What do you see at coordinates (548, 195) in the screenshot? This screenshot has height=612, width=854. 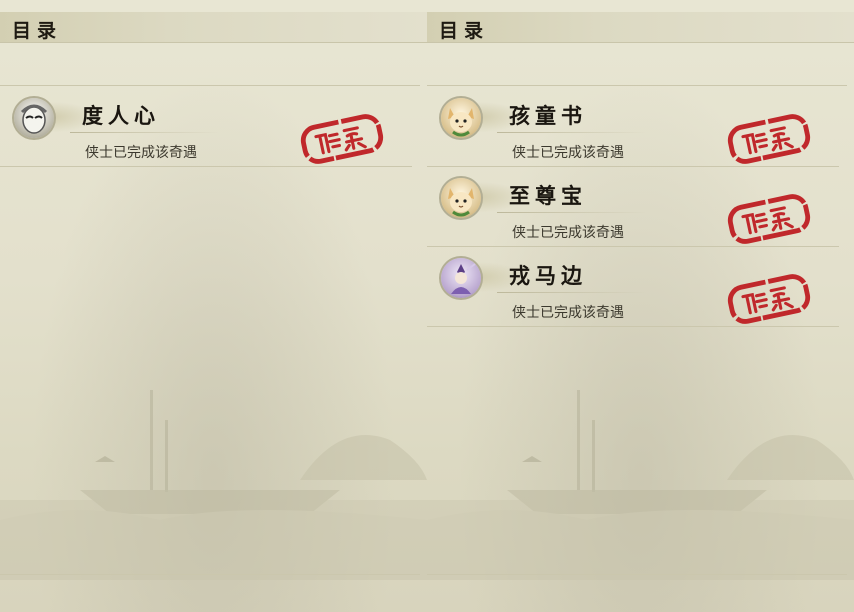 I see `encounter-name: 至尊宝` at bounding box center [548, 195].